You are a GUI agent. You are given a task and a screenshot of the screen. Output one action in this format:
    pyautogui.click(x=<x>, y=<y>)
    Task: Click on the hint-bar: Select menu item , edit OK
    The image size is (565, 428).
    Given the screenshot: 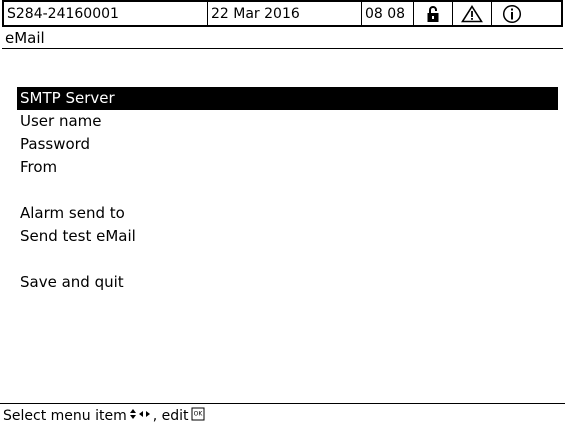 What is the action you would take?
    pyautogui.click(x=282, y=415)
    